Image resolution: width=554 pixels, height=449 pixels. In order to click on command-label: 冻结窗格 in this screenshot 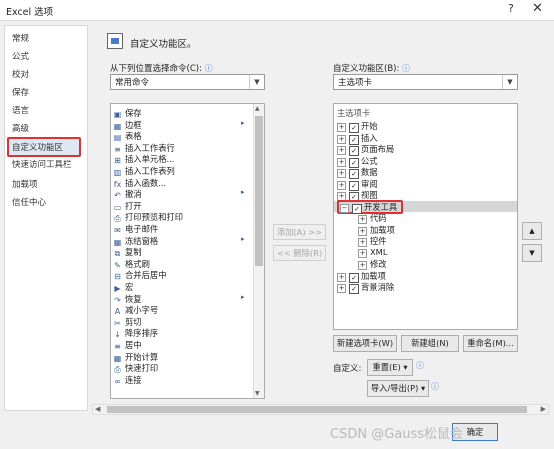, I will do `click(142, 240)`.